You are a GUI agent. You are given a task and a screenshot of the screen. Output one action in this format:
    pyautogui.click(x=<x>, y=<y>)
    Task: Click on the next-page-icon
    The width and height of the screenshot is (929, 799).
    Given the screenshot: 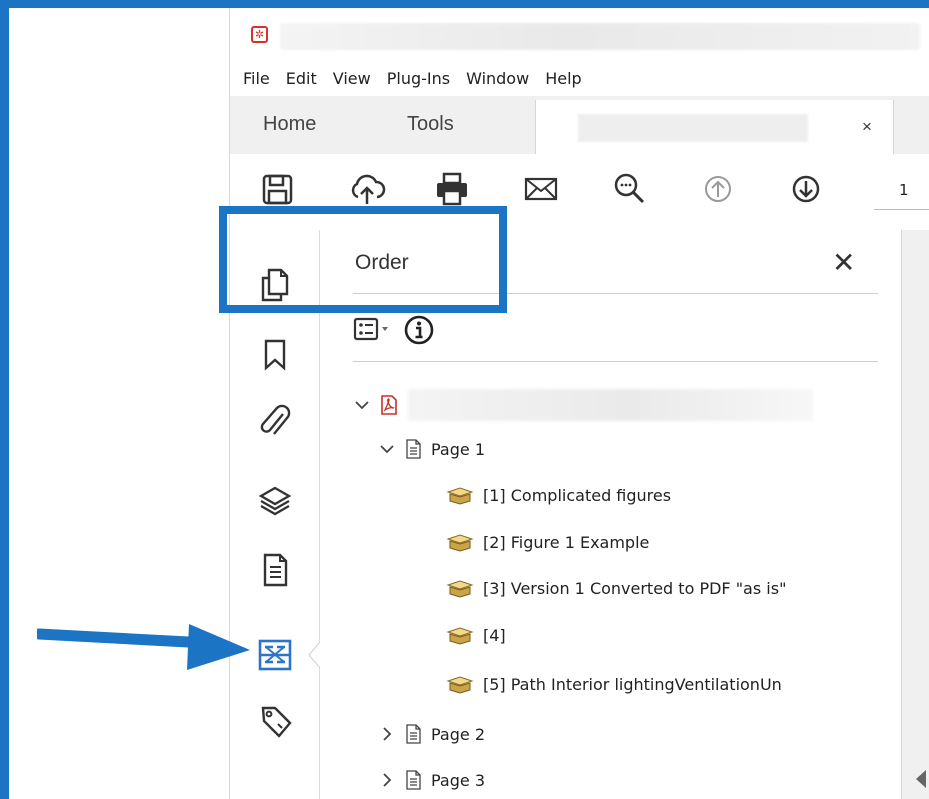 What is the action you would take?
    pyautogui.click(x=806, y=189)
    